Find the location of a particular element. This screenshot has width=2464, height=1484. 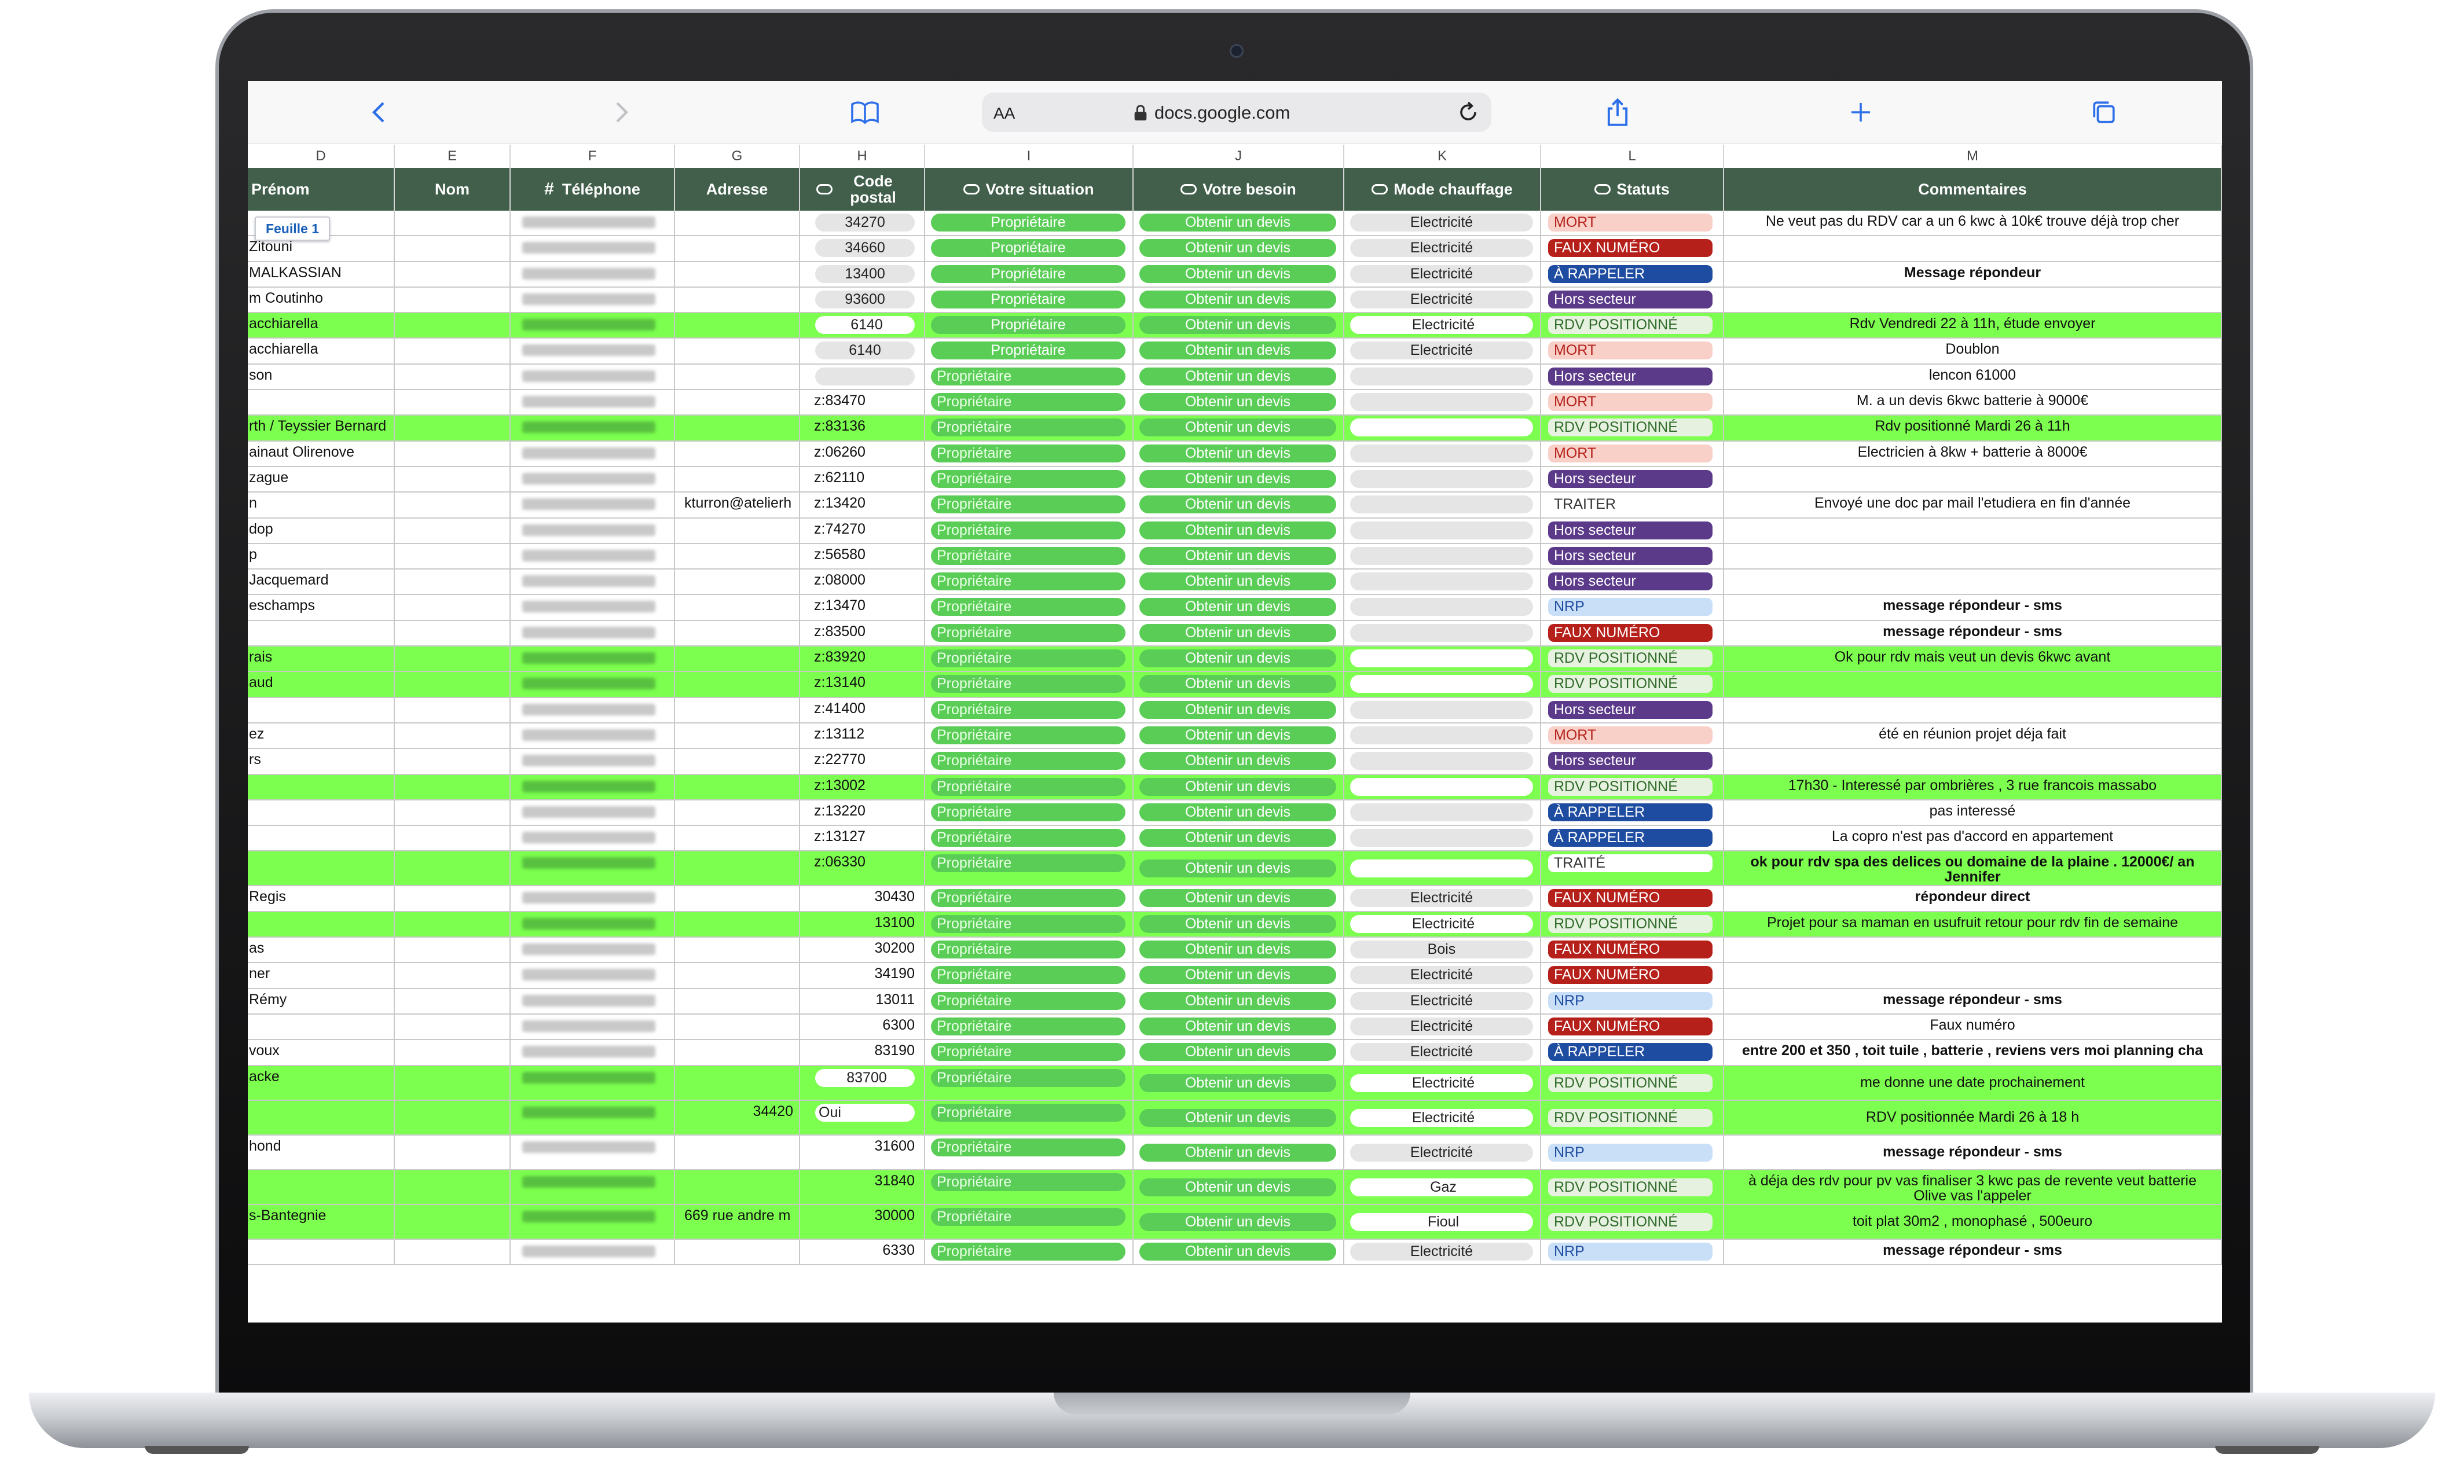

table-cell: z:83136 is located at coordinates (862, 428).